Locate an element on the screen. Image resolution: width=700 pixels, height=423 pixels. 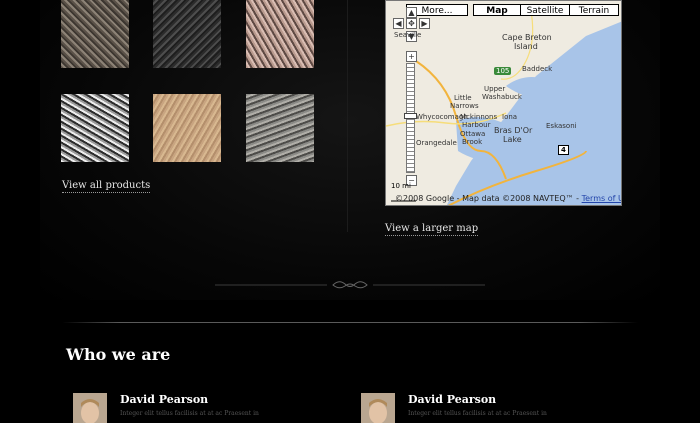
map-label-island: Island is located at coordinates (526, 46).